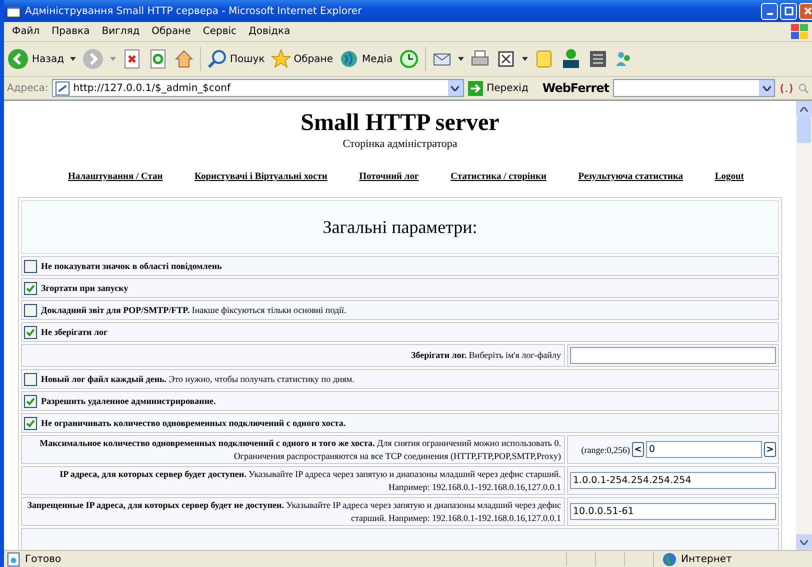  Describe the element at coordinates (804, 109) in the screenshot. I see `scroll-up-icon` at that location.